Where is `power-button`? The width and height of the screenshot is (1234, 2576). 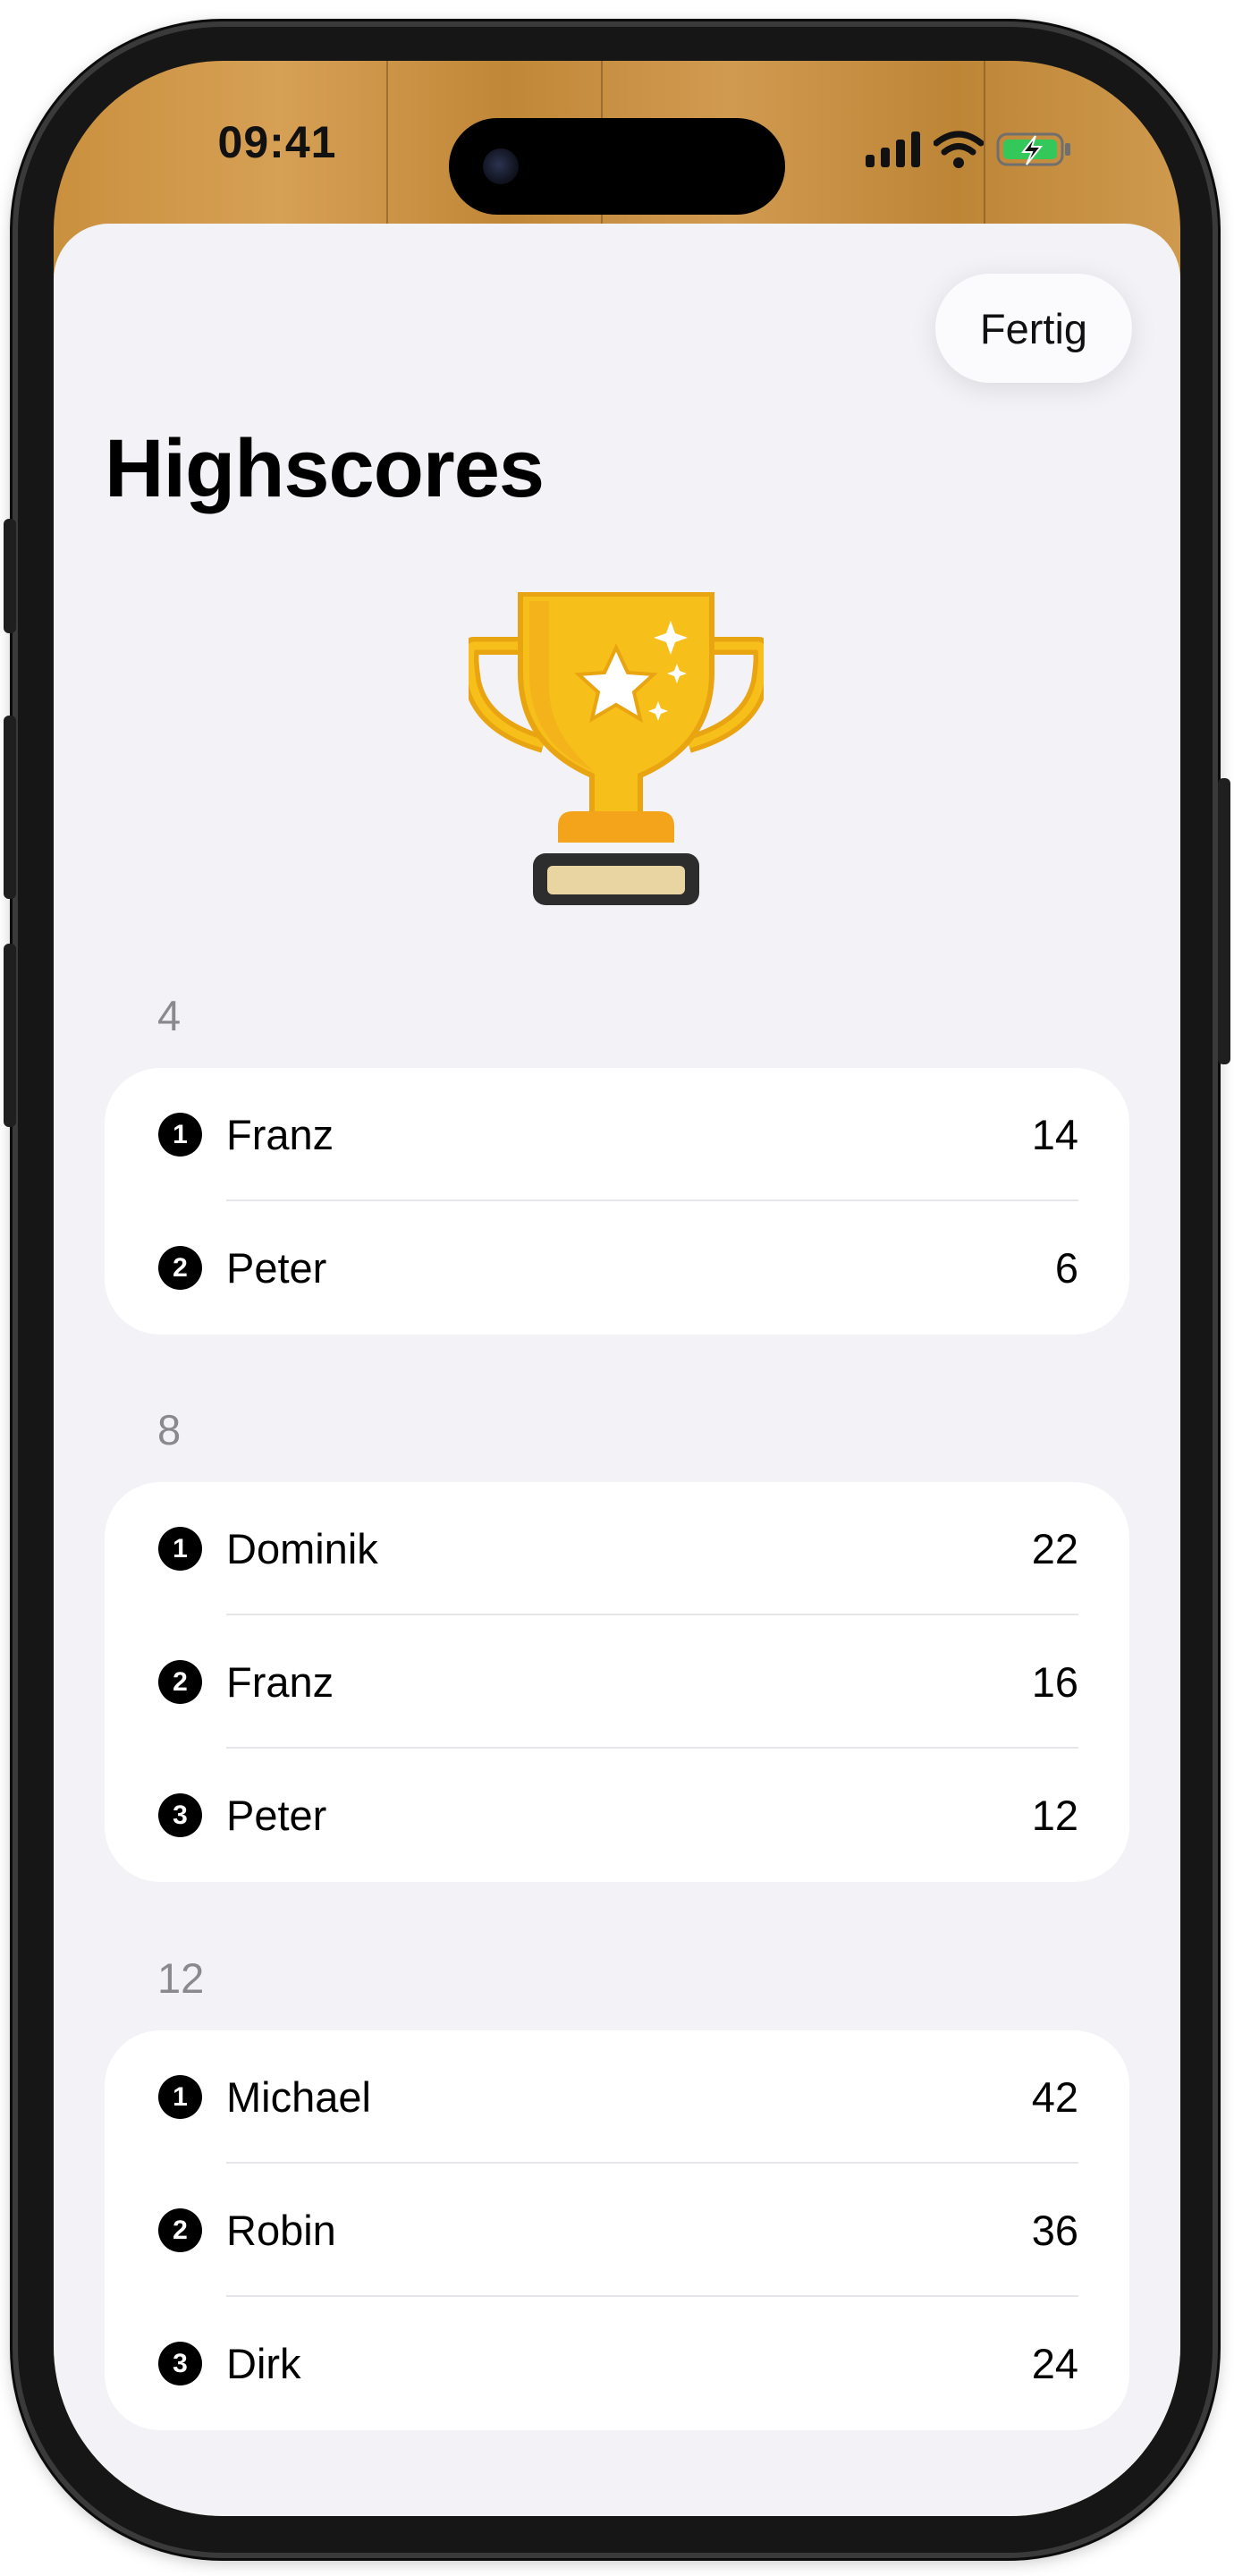 power-button is located at coordinates (1224, 921).